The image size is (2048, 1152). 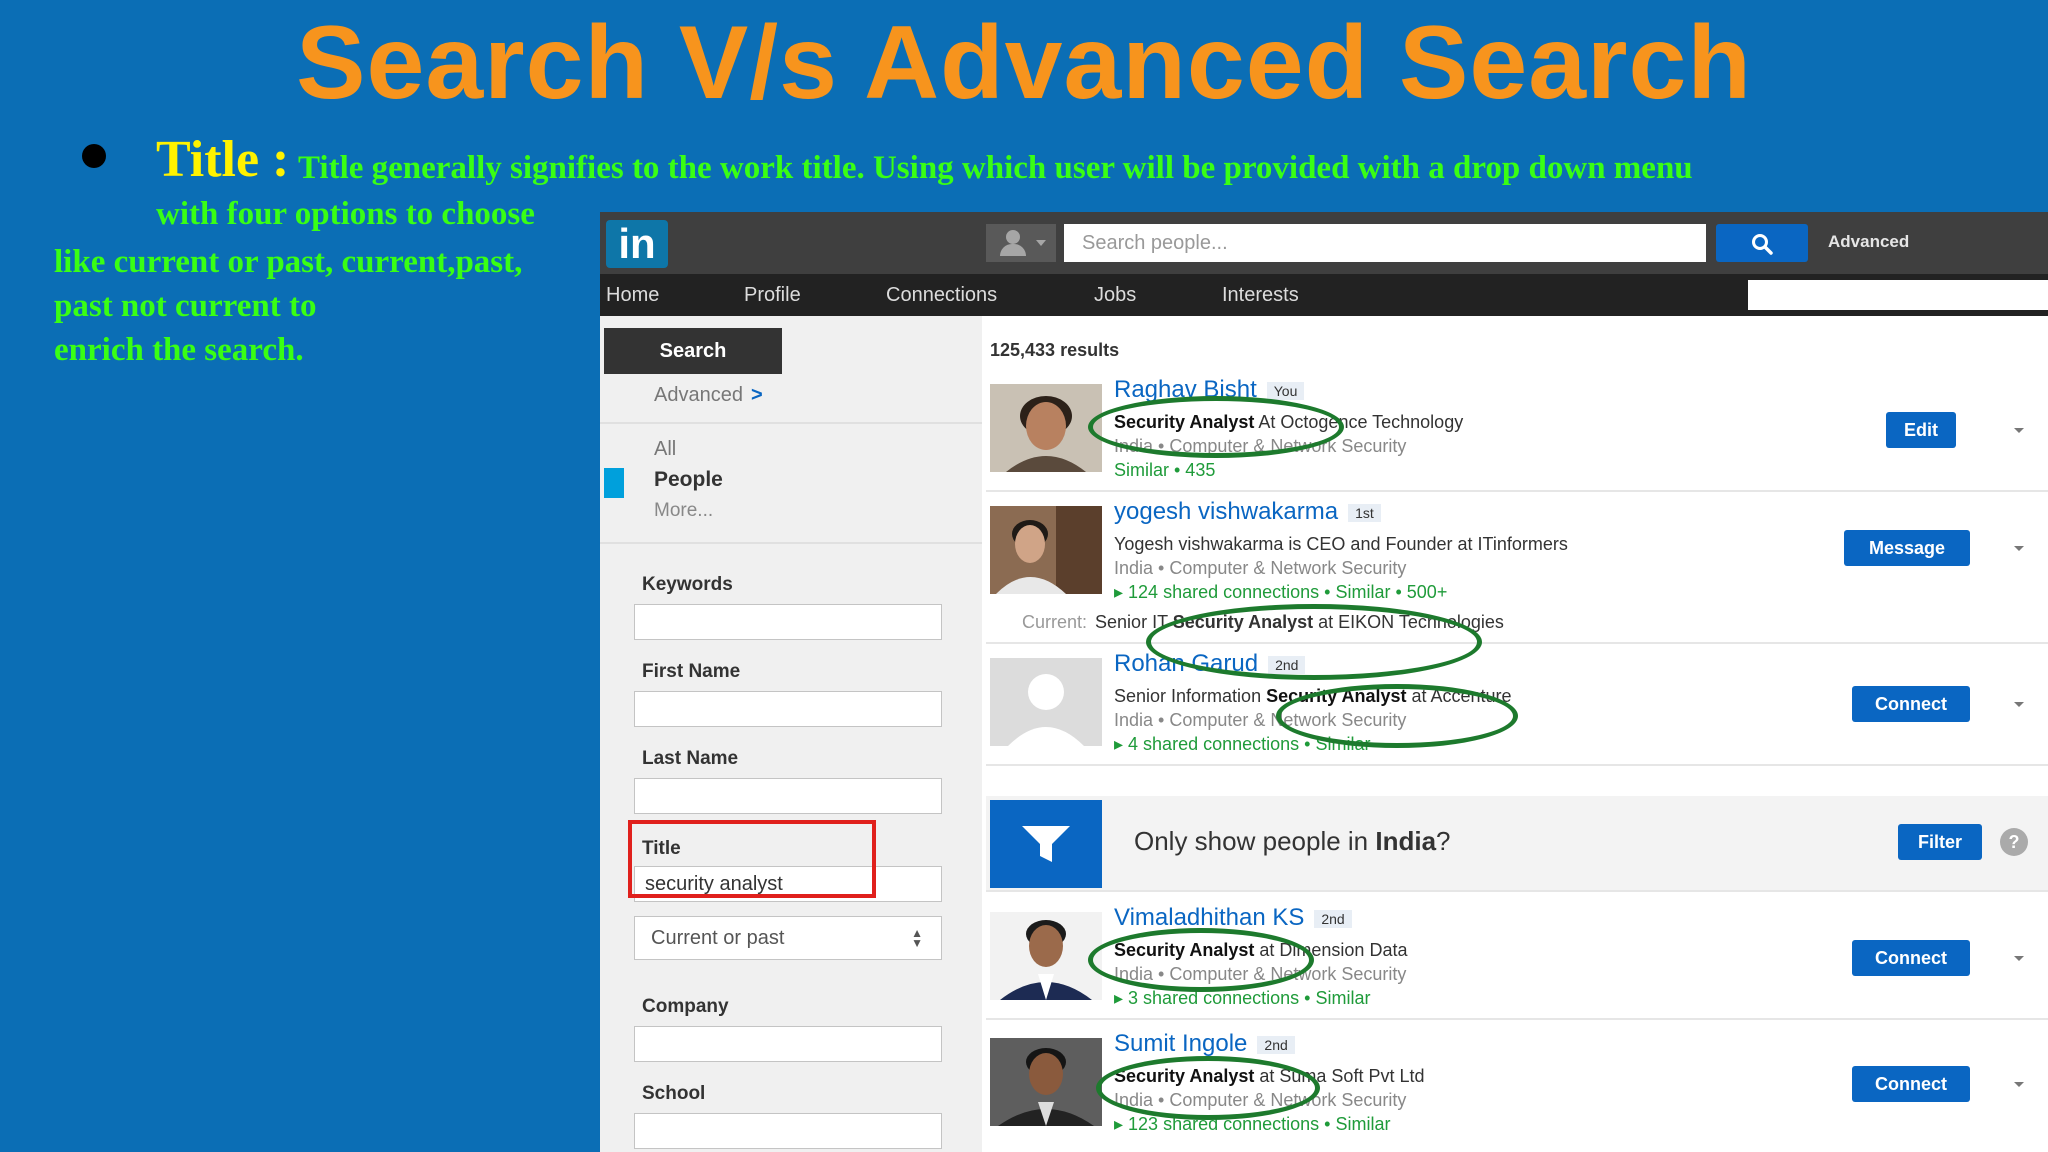 I want to click on result-name: yogesh vishwakarma 1st, so click(x=1247, y=512).